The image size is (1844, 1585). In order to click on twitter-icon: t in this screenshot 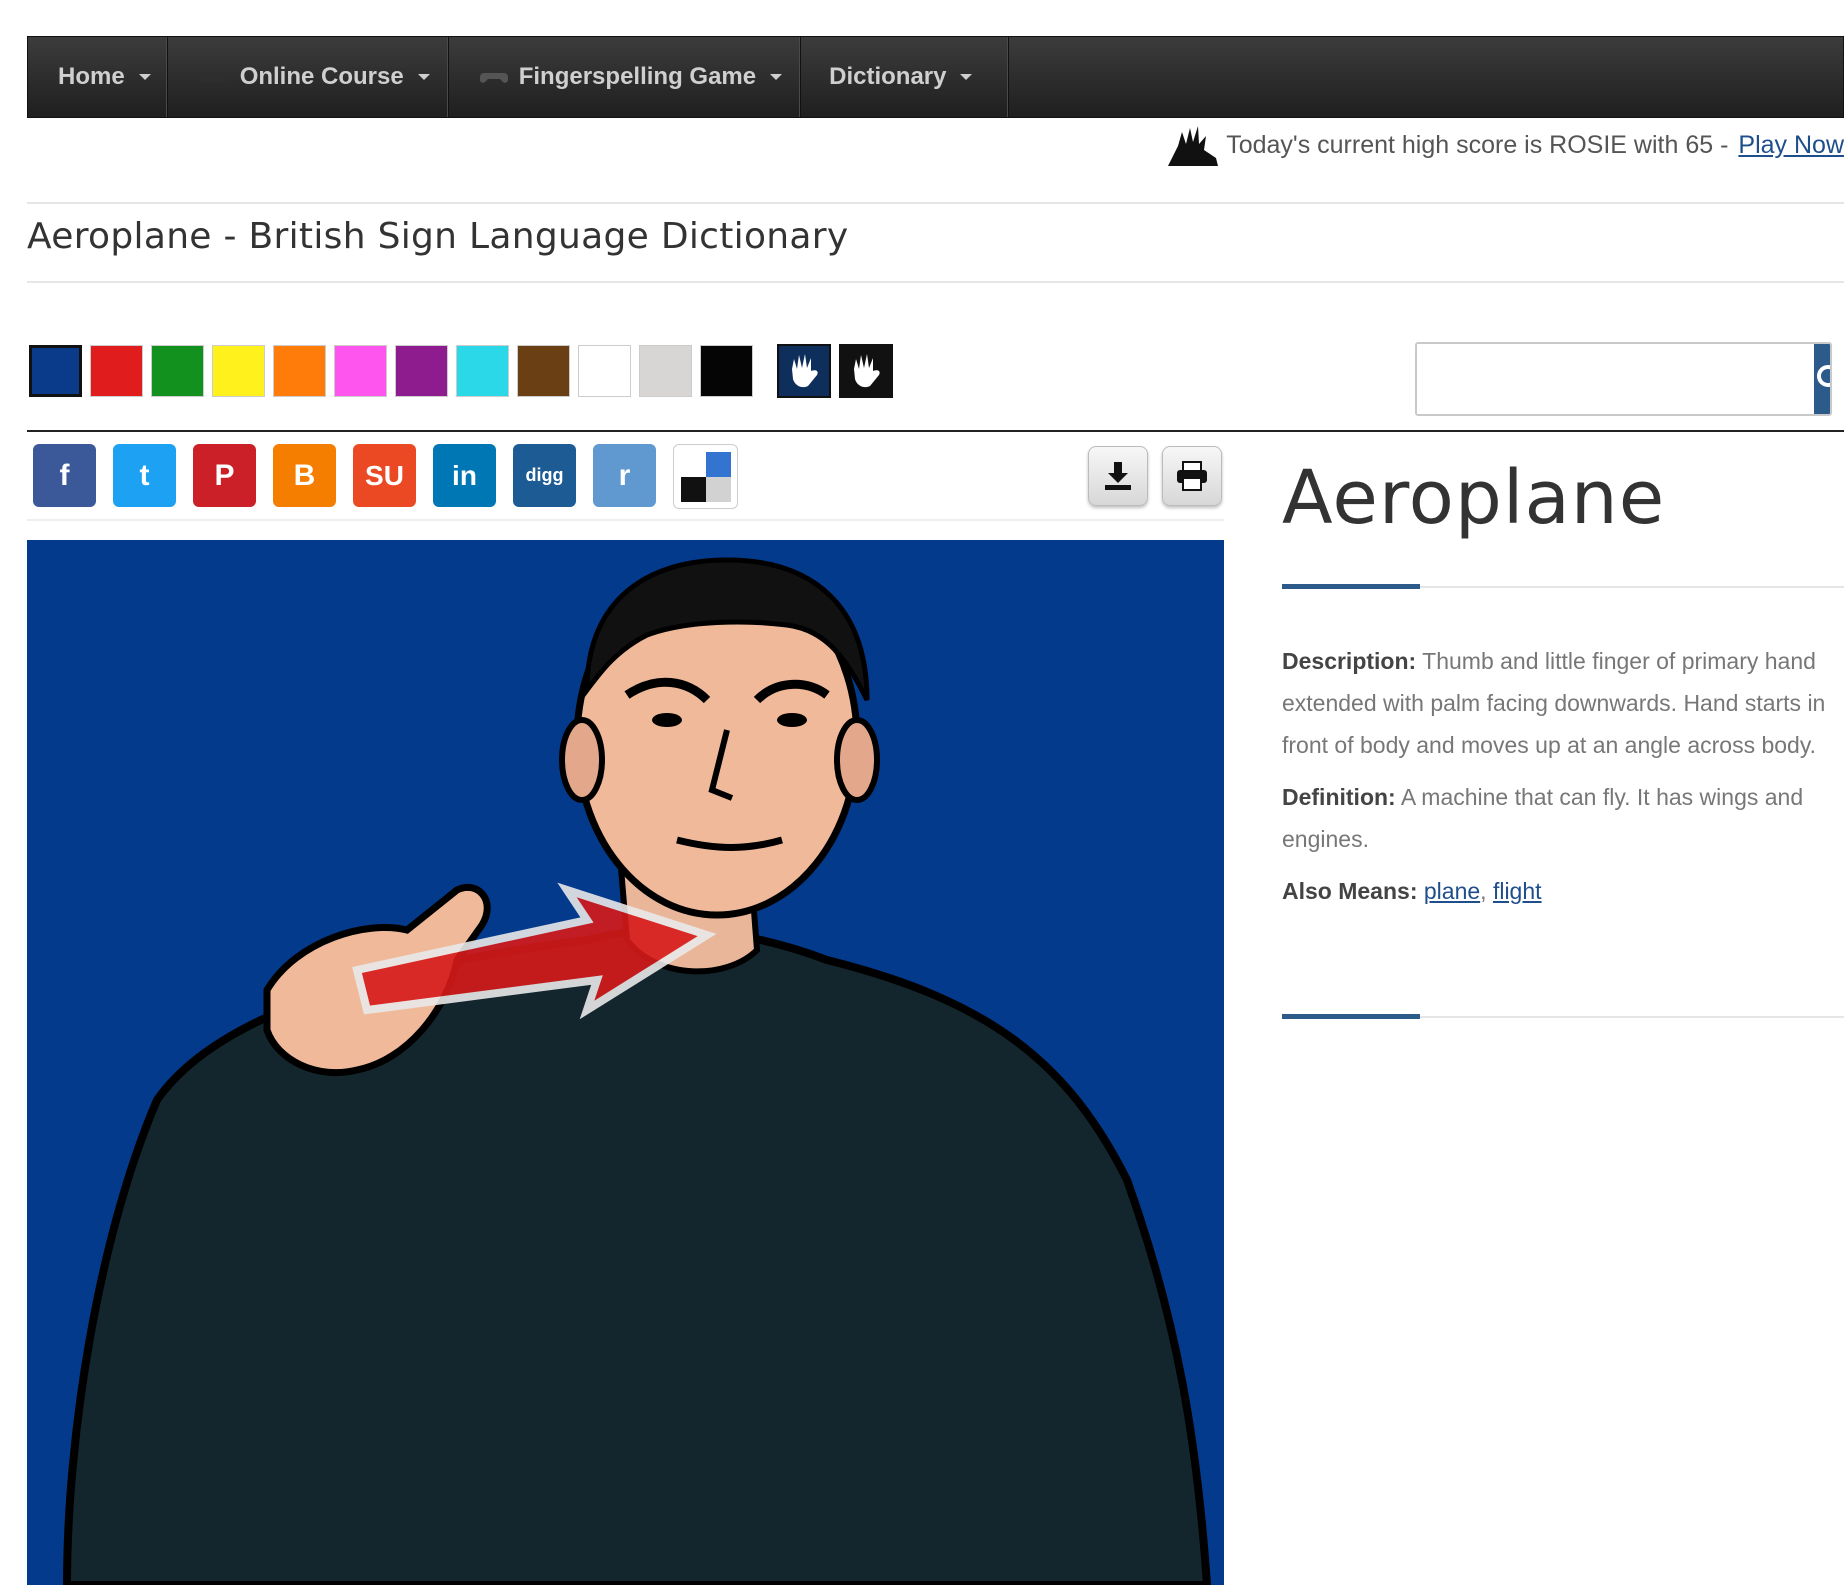, I will do `click(144, 475)`.